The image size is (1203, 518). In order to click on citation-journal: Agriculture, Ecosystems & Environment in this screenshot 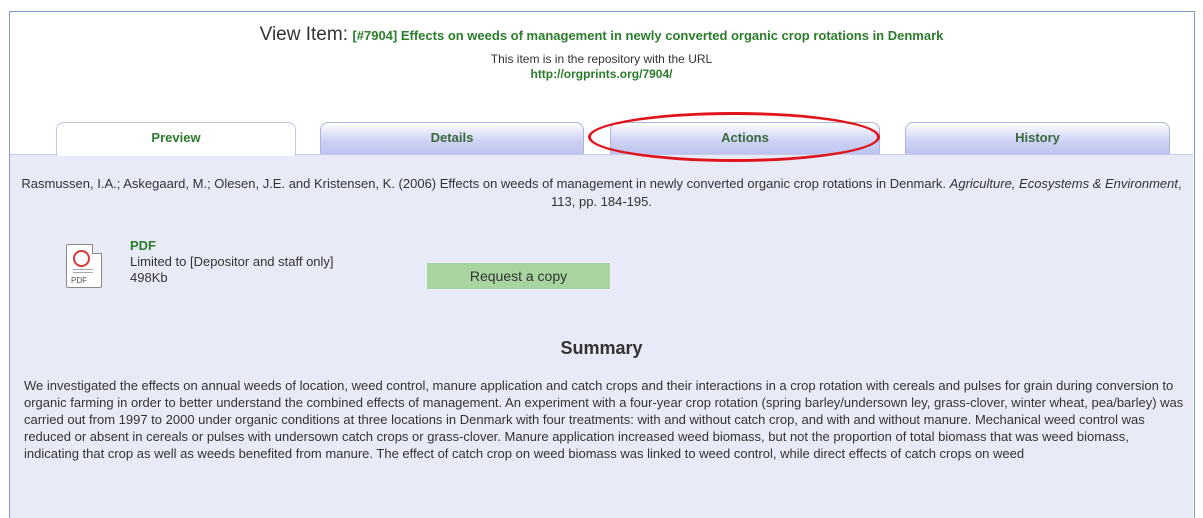, I will do `click(1063, 183)`.